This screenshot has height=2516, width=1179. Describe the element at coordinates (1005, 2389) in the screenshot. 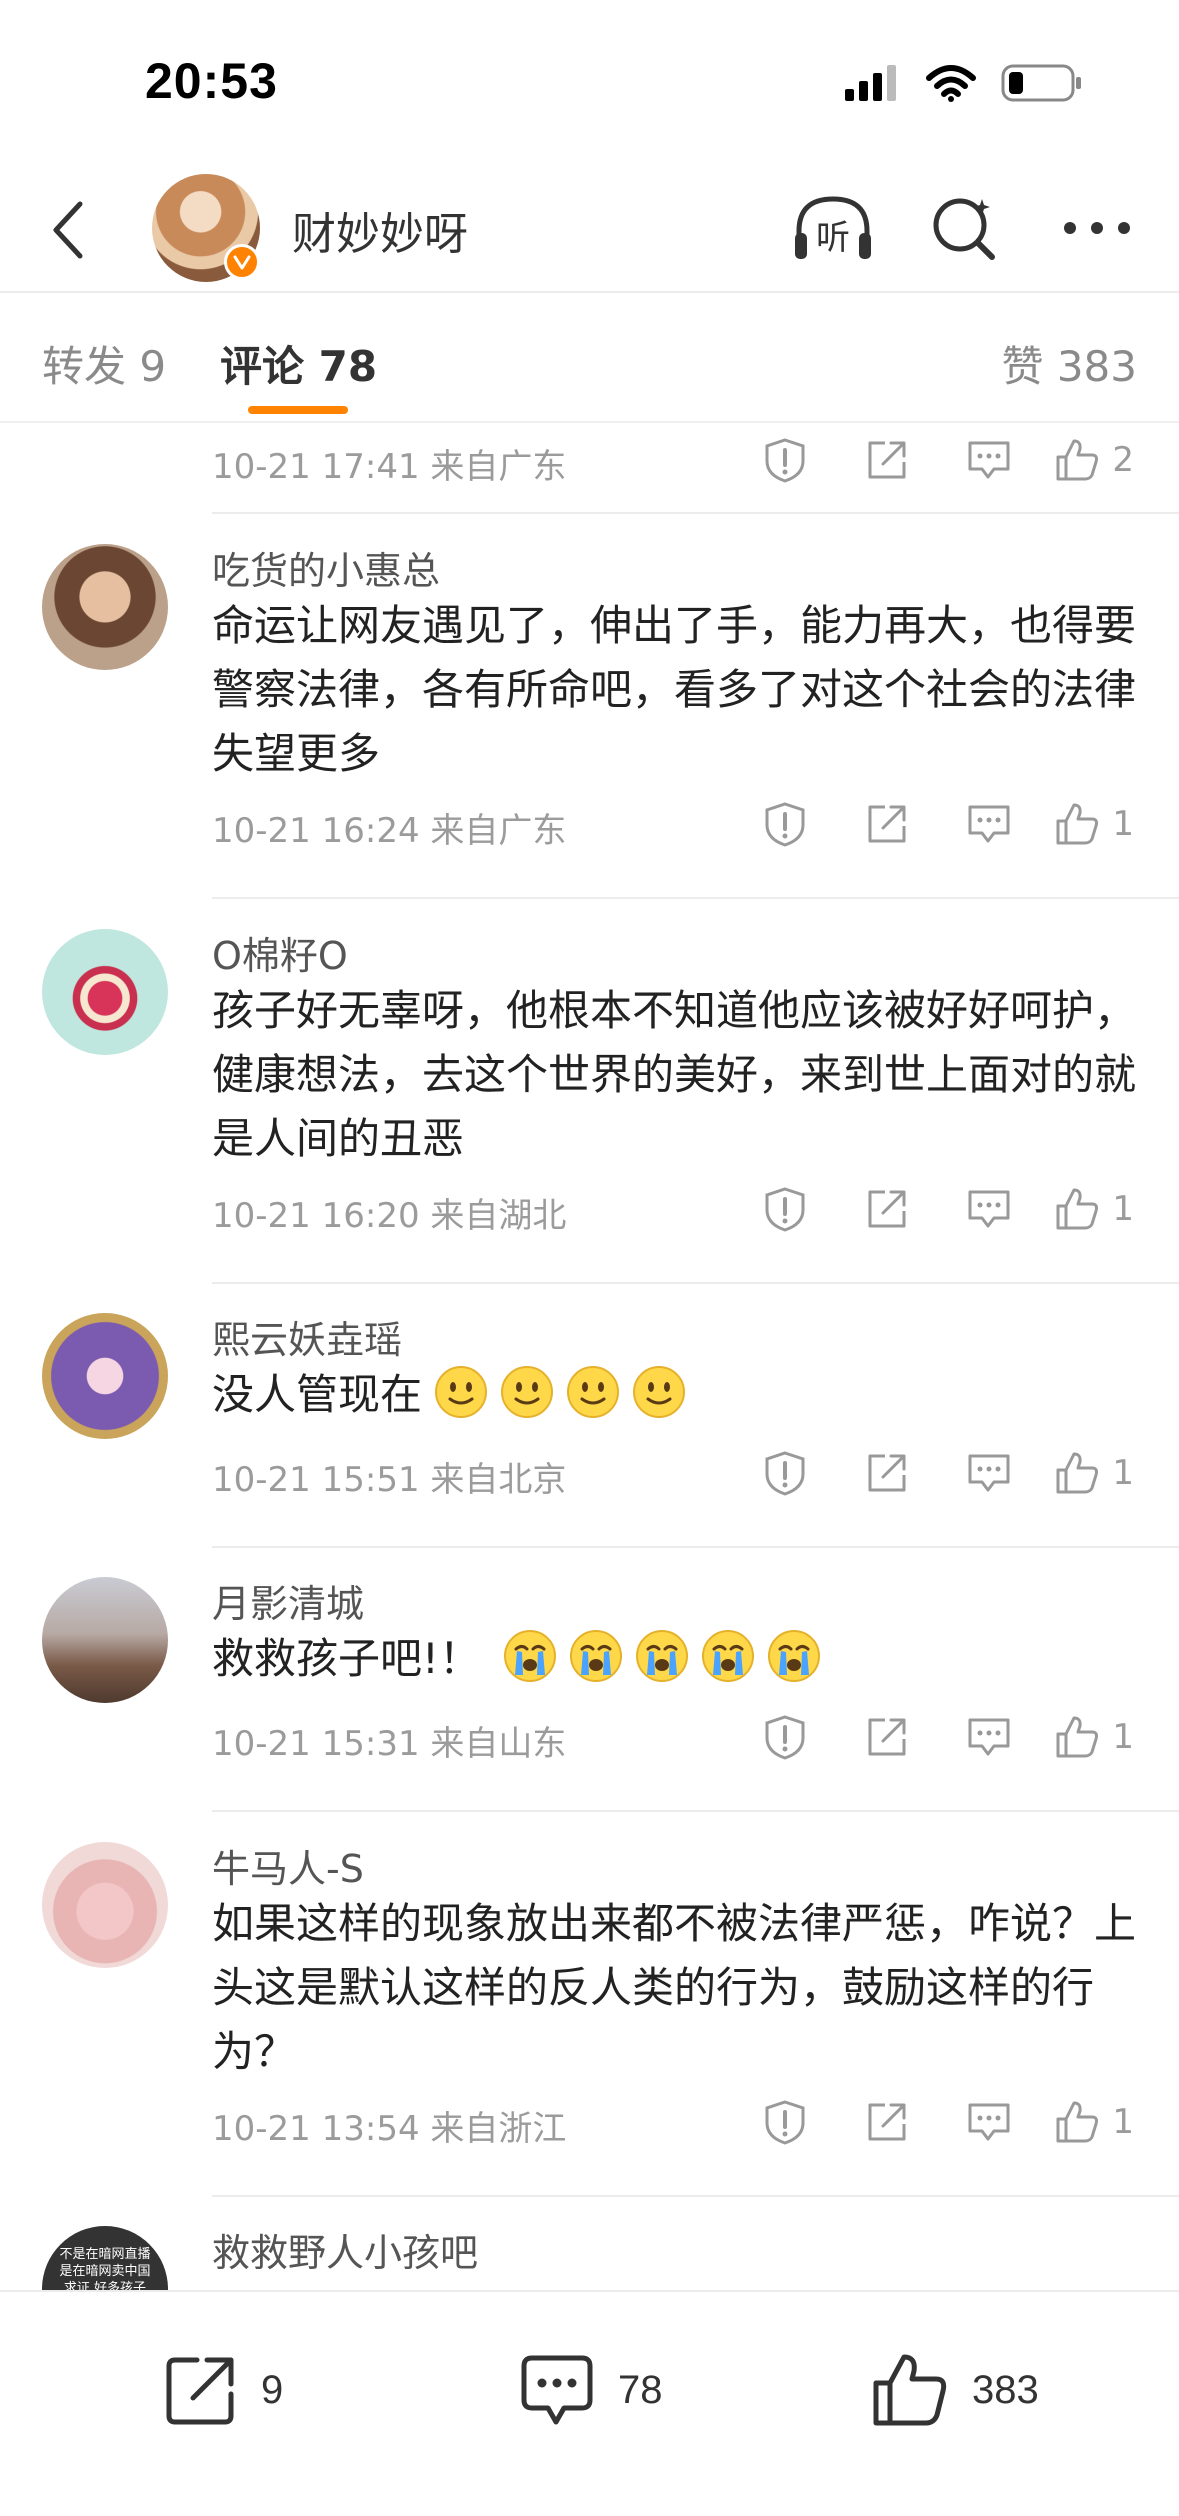

I see `like-count: 383` at that location.